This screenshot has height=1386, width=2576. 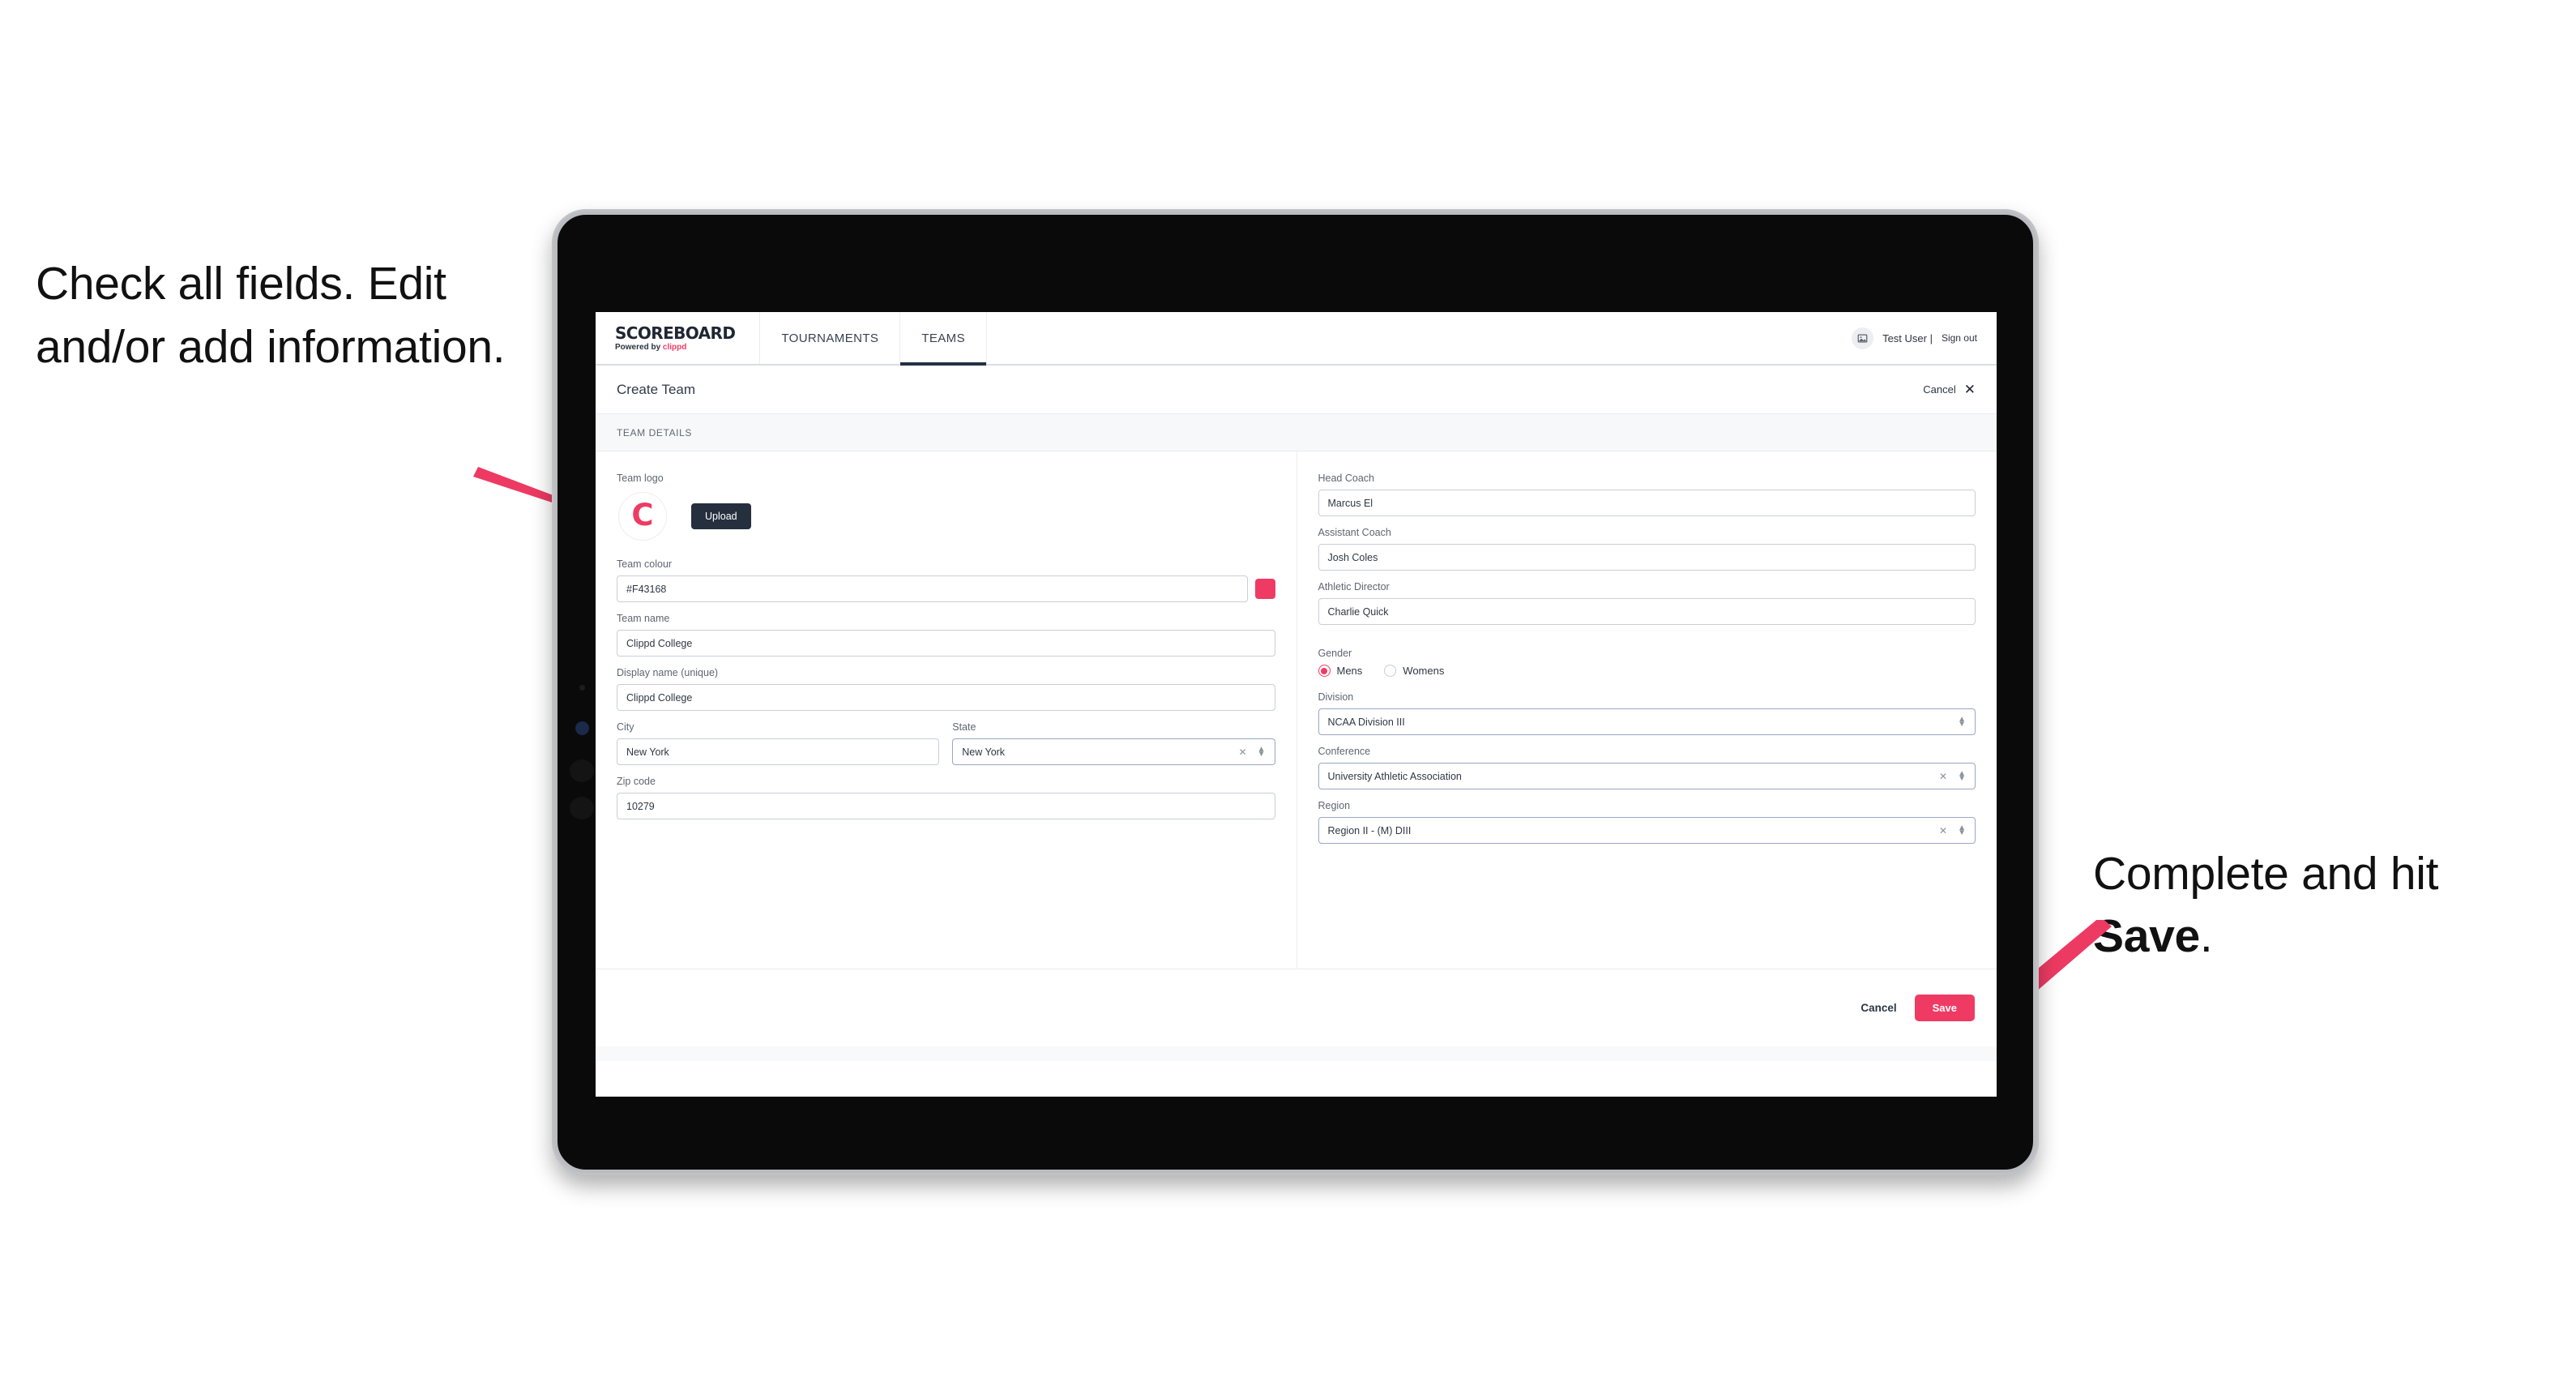 I want to click on field-team-colour: Team colour #F43168, so click(x=946, y=580).